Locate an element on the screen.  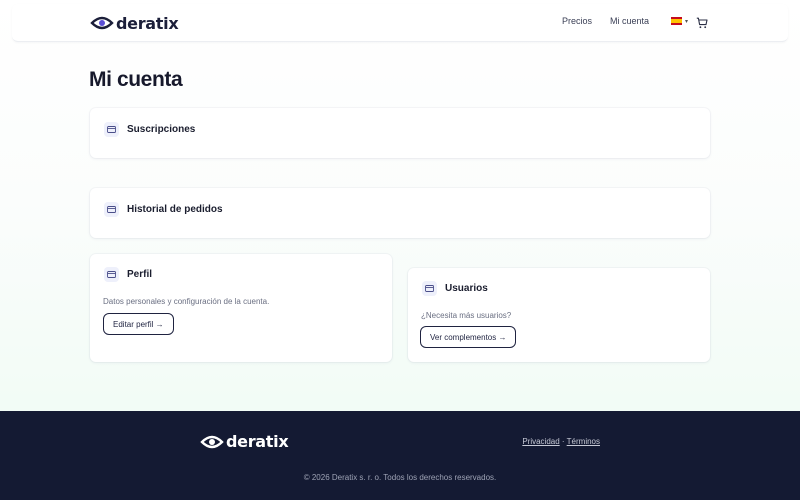
card-title: Usuarios is located at coordinates (466, 288).